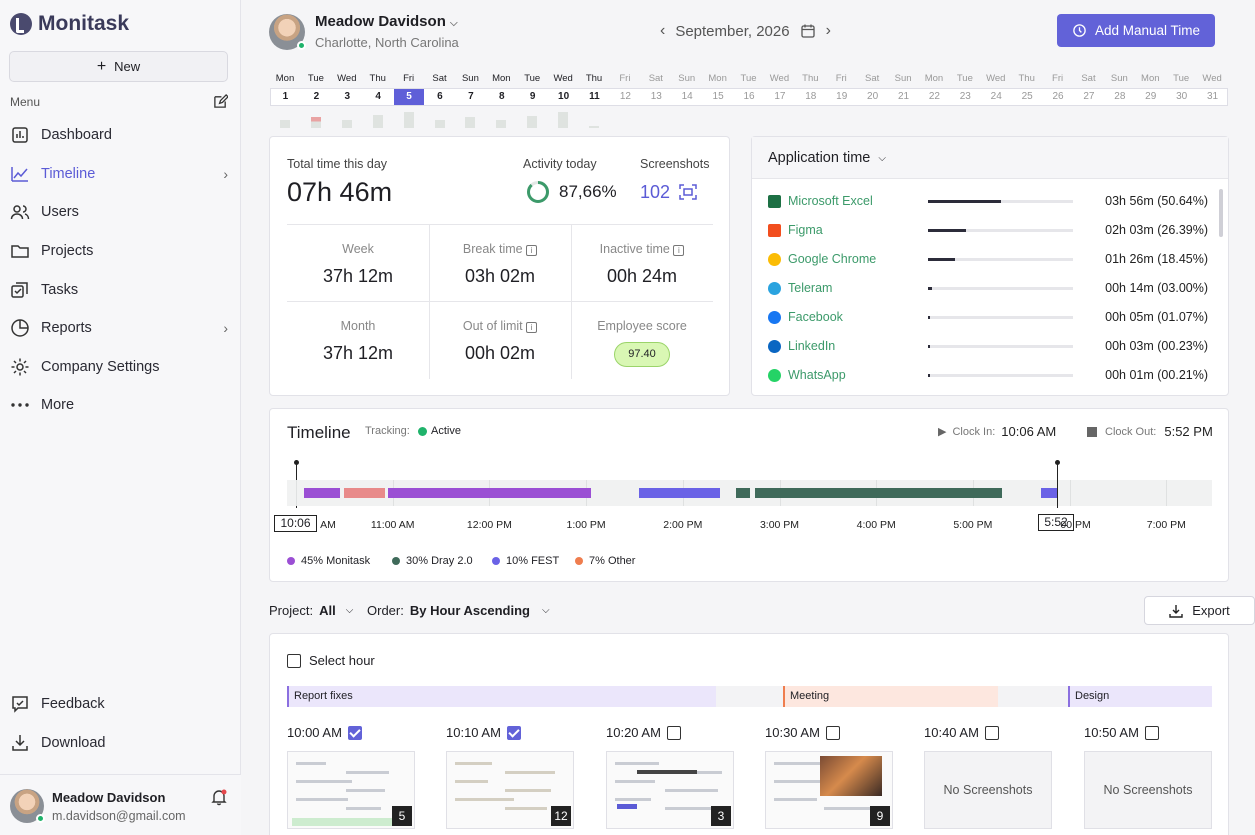 The width and height of the screenshot is (1255, 835). What do you see at coordinates (311, 610) in the screenshot?
I see `project-filter: Project: All ⌵` at bounding box center [311, 610].